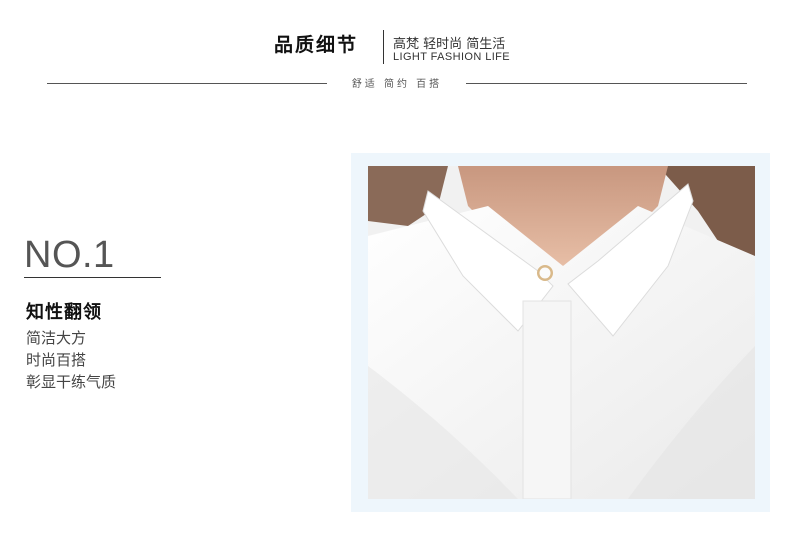 The height and width of the screenshot is (534, 790). What do you see at coordinates (449, 44) in the screenshot?
I see `header-tagline-cn: 高梵 轻时尚 简生活` at bounding box center [449, 44].